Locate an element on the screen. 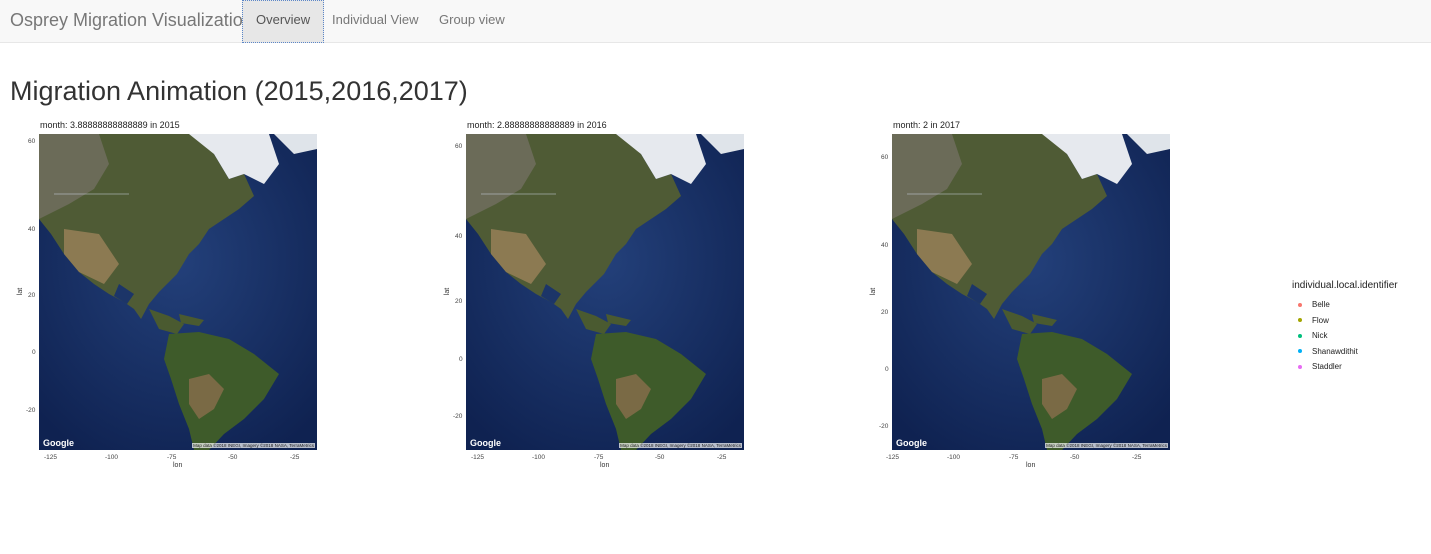  brand-title: Osprey Migration Visualization is located at coordinates (131, 20).